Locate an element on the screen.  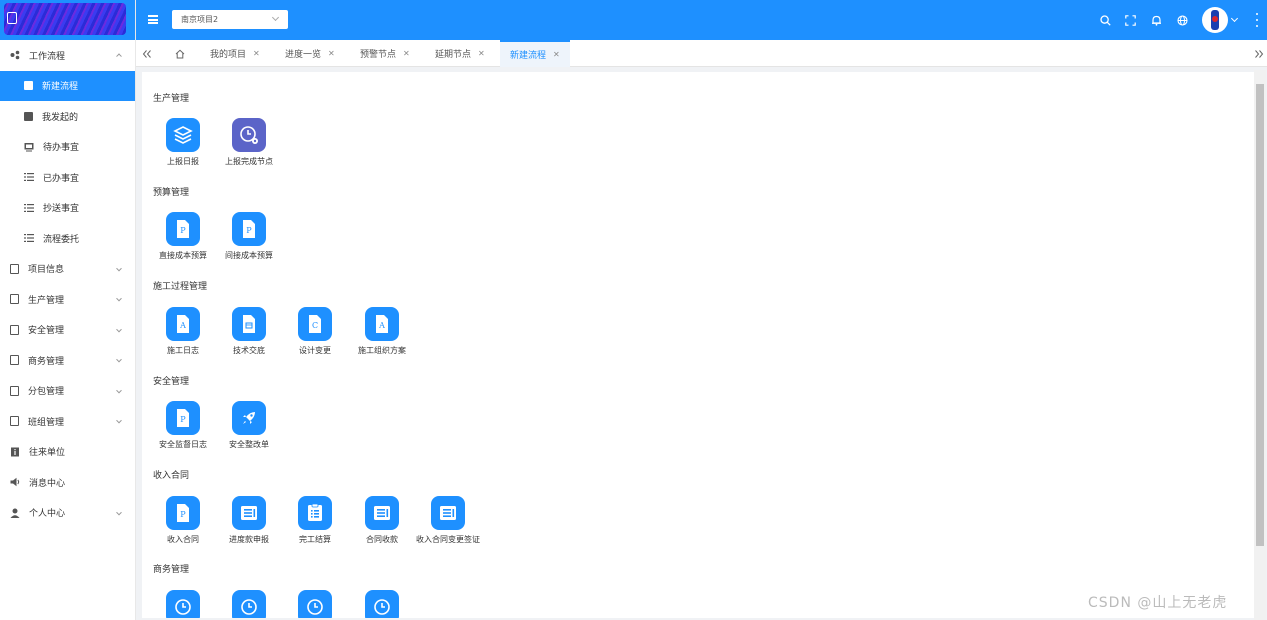
svg-text: A is located at coordinates (182, 325).